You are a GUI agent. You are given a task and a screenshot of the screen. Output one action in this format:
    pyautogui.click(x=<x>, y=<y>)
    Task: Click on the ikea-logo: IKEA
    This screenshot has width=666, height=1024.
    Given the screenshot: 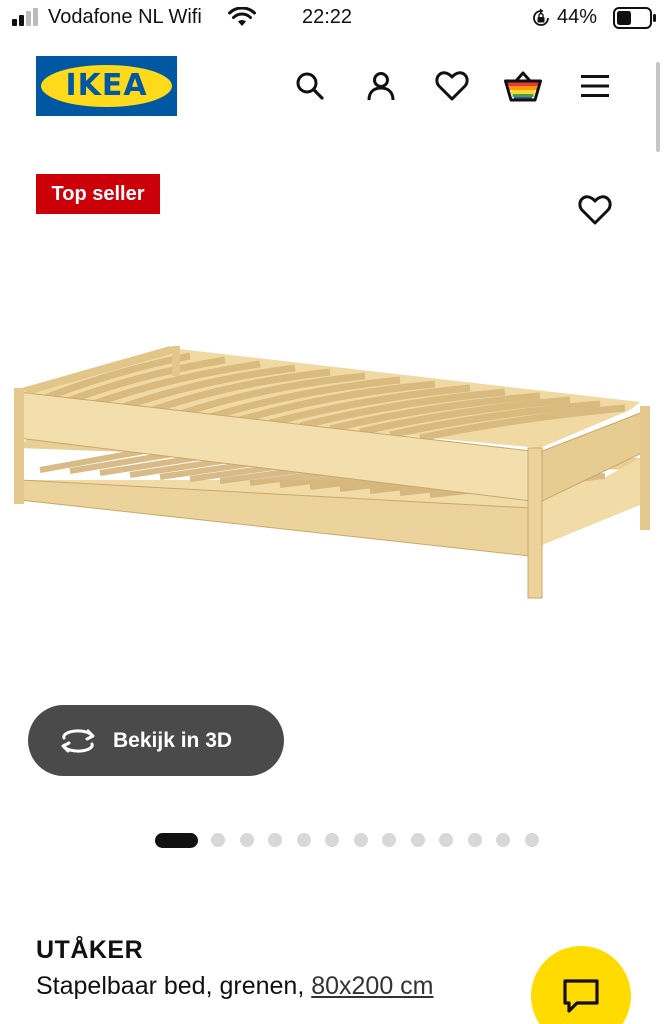 What is the action you would take?
    pyautogui.click(x=106, y=86)
    